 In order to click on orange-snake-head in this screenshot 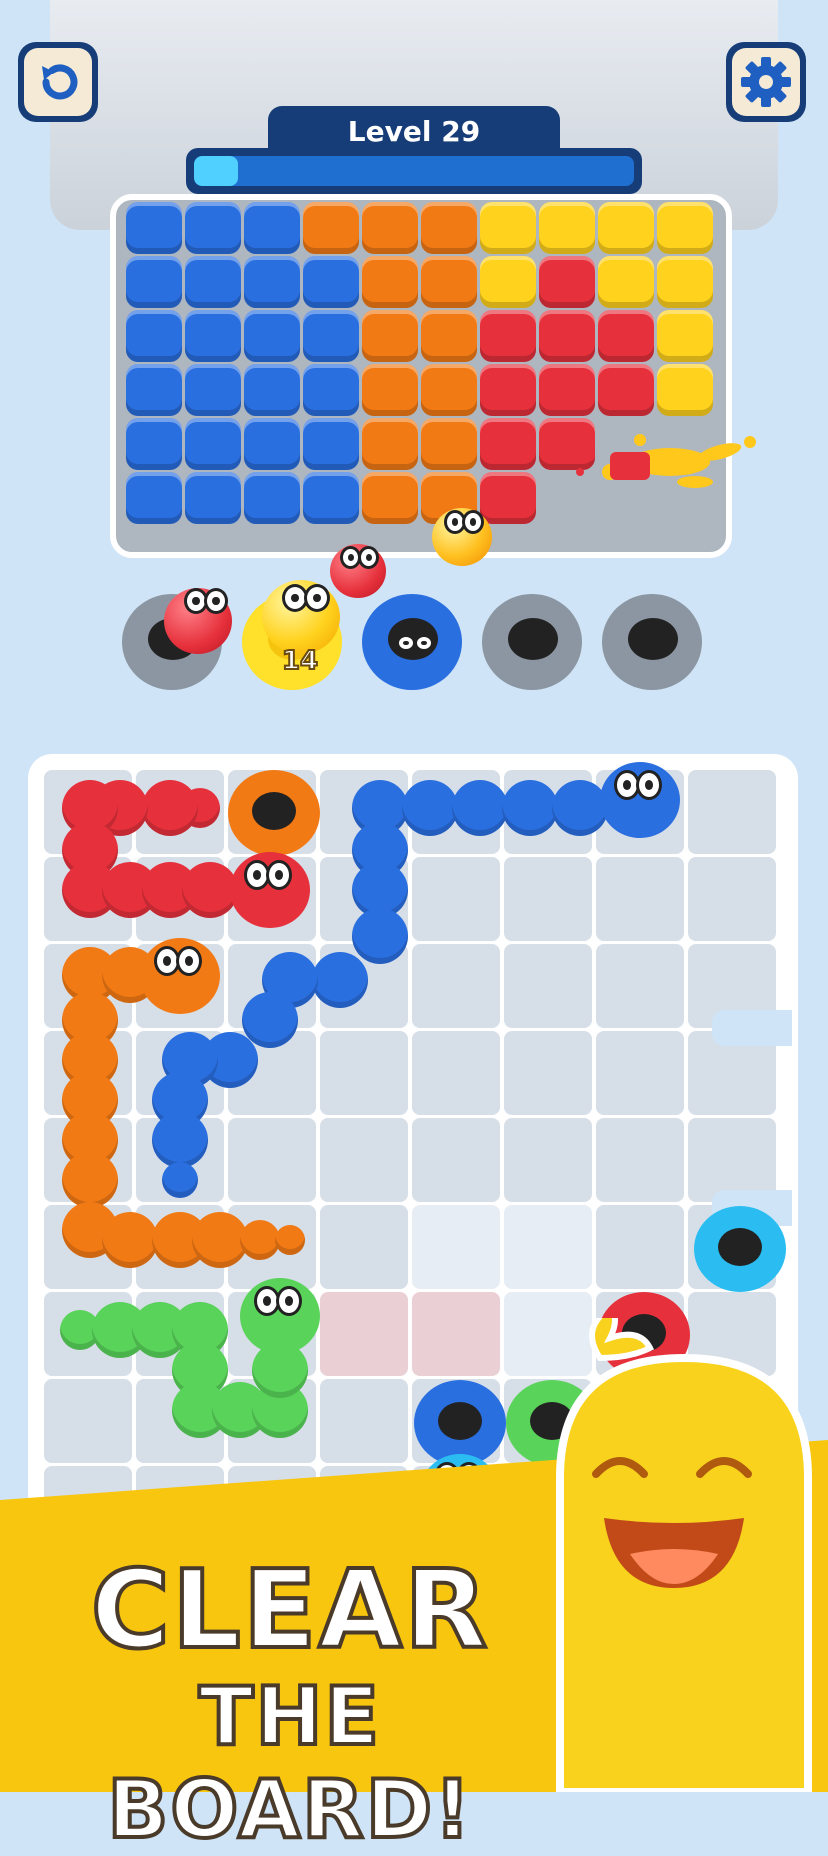, I will do `click(180, 976)`.